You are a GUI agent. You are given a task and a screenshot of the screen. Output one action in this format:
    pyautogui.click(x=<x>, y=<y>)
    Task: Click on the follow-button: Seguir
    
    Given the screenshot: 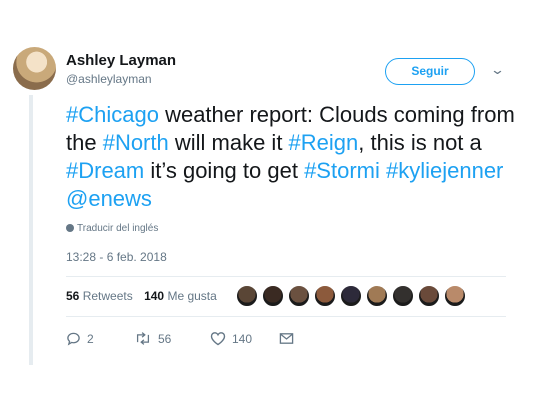 What is the action you would take?
    pyautogui.click(x=430, y=71)
    